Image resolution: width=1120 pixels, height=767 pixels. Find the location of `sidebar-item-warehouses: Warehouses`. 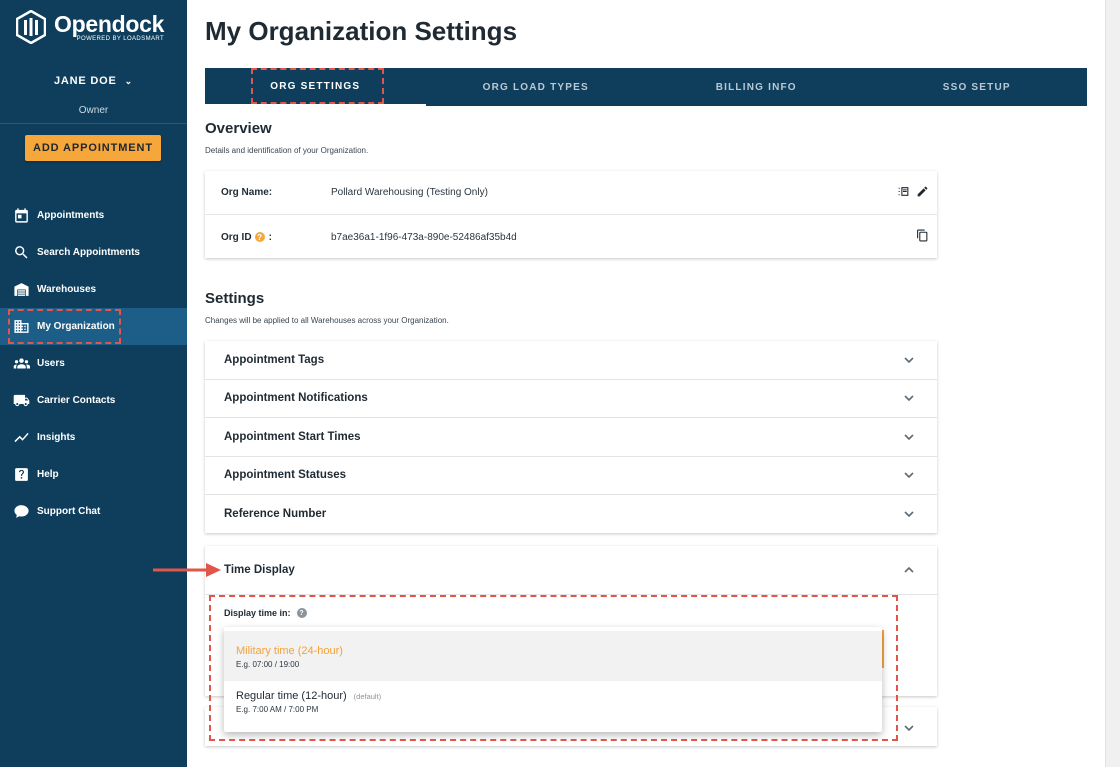

sidebar-item-warehouses: Warehouses is located at coordinates (93, 289).